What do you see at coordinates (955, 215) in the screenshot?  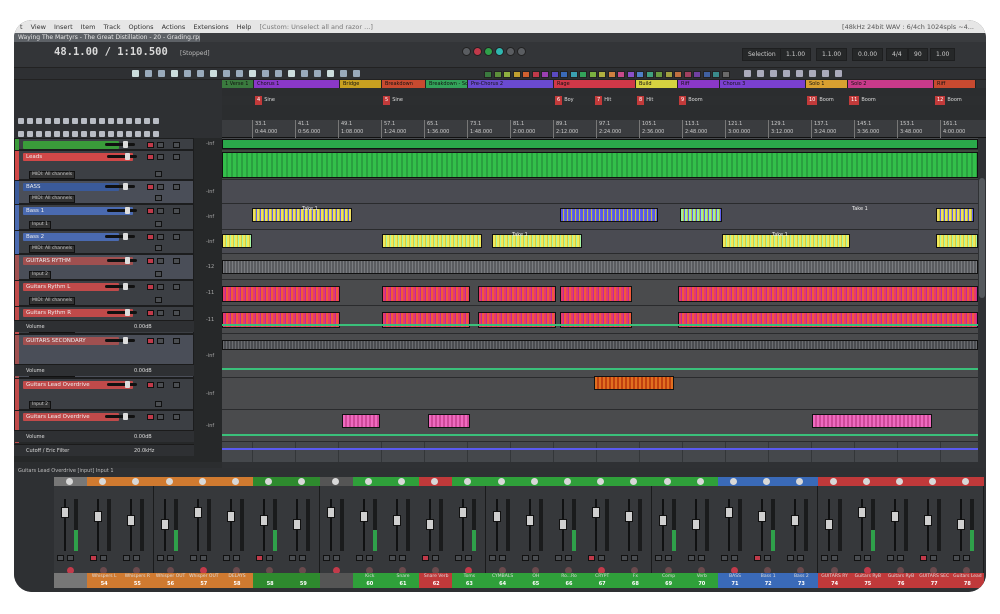 I see `bass-clip` at bounding box center [955, 215].